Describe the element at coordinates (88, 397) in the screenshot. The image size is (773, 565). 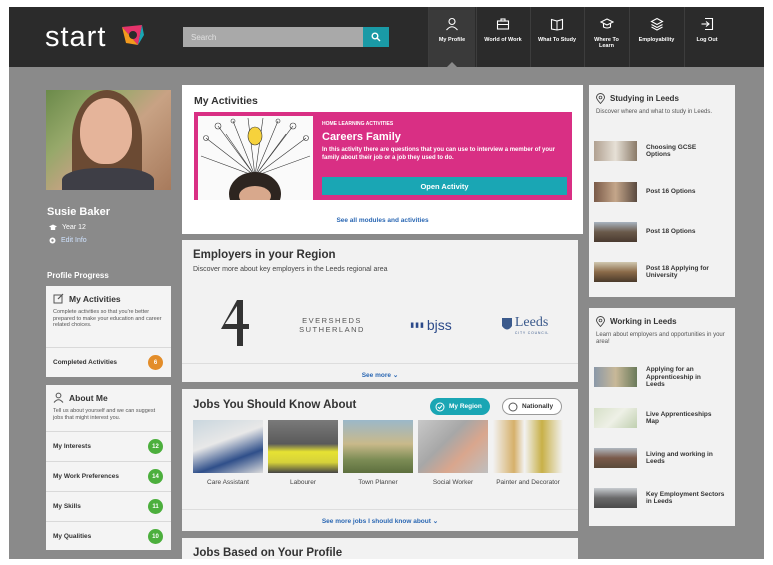
I see `card-title: About Me` at that location.